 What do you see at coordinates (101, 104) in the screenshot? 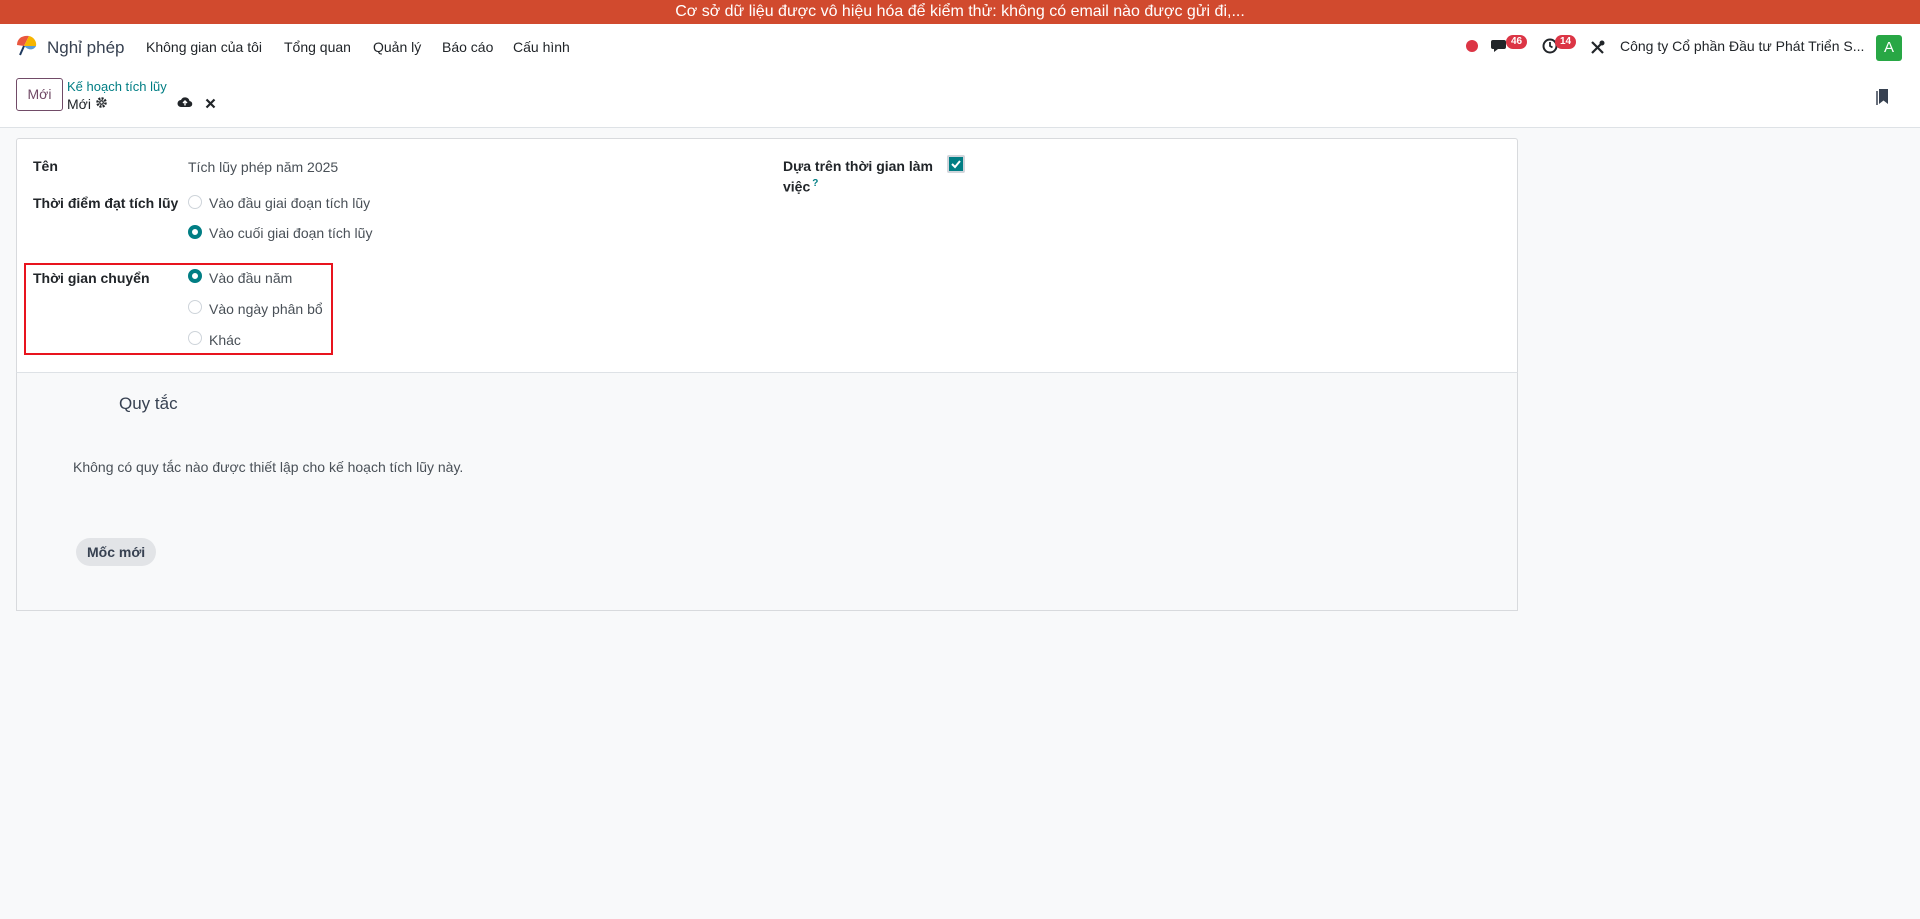
I see `gear-icon` at bounding box center [101, 104].